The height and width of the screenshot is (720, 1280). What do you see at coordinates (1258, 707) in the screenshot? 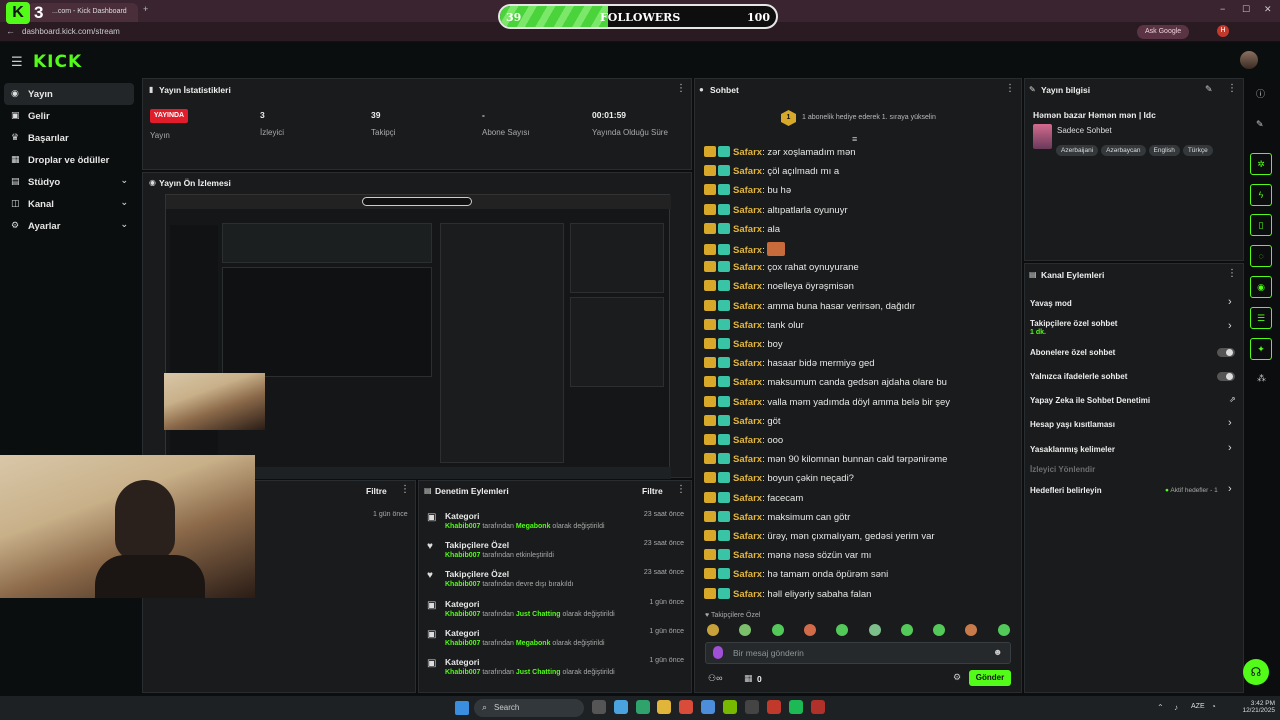
I see `clock: 3:42 PM 12/21/2025` at bounding box center [1258, 707].